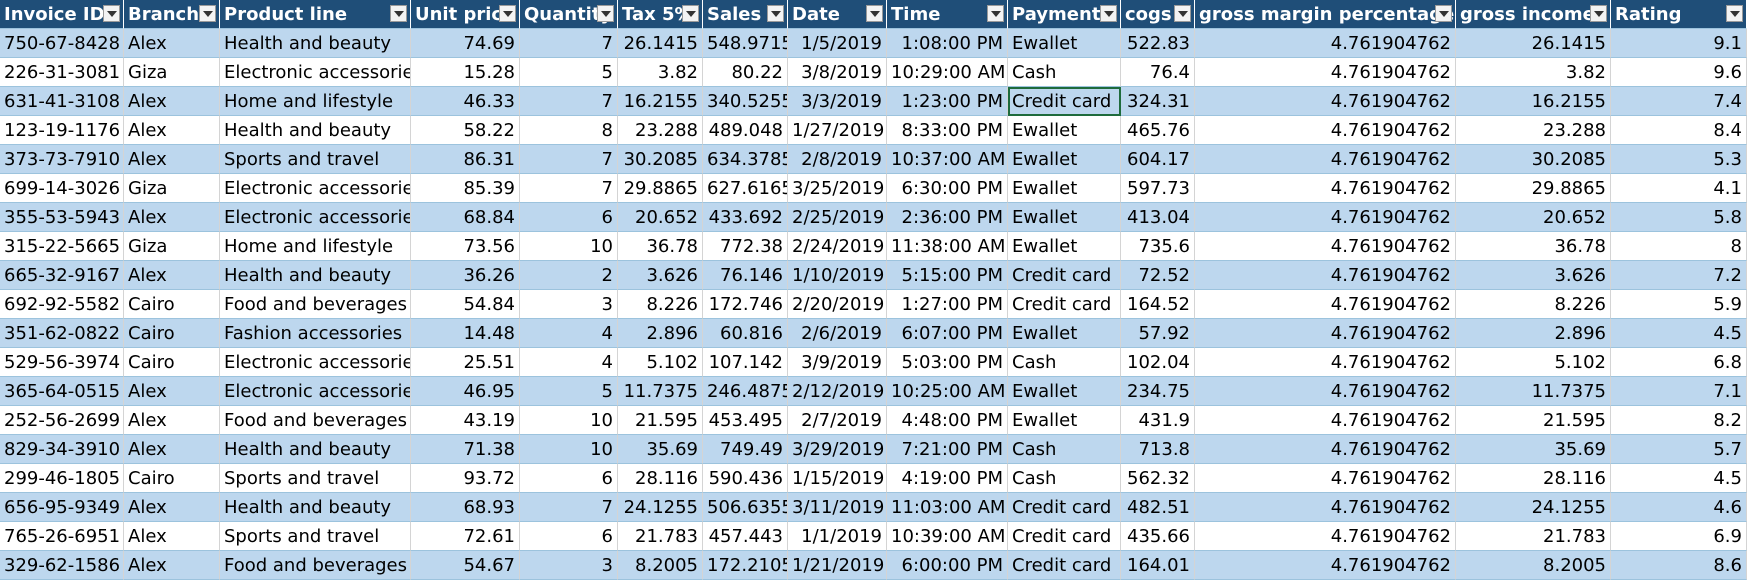  Describe the element at coordinates (465, 14) in the screenshot. I see `column-header-4: Unit price` at that location.